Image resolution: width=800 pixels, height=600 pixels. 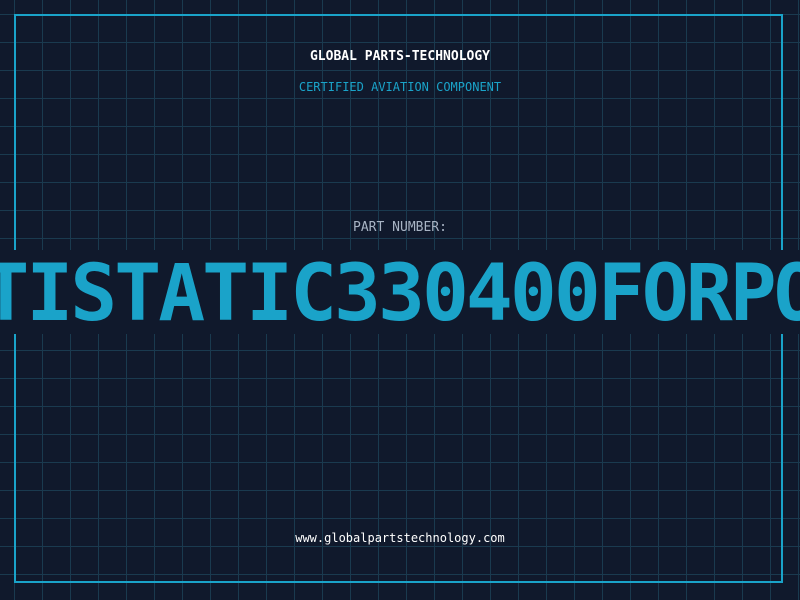 What do you see at coordinates (400, 538) in the screenshot?
I see `website-url: www.globalpartstechnology.com` at bounding box center [400, 538].